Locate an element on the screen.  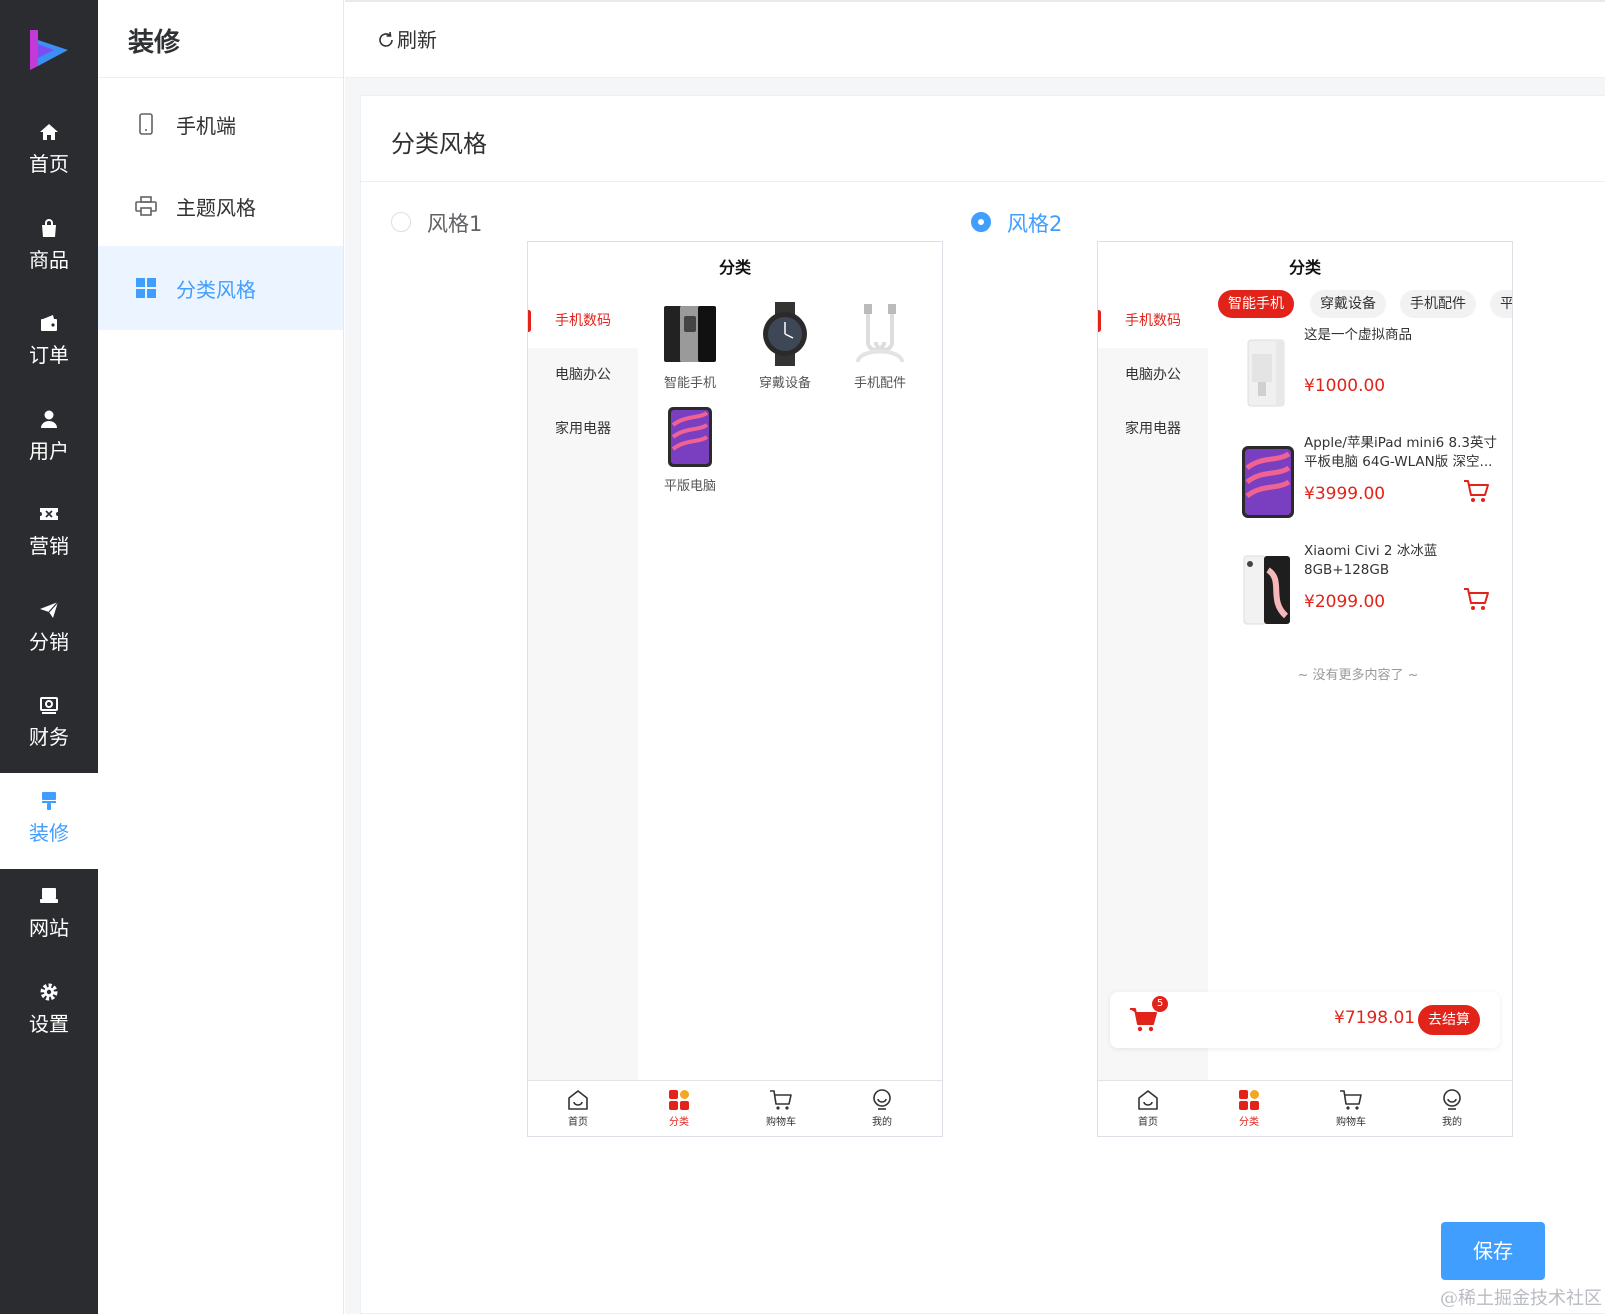
nav-orders: 订单 is located at coordinates (49, 343).